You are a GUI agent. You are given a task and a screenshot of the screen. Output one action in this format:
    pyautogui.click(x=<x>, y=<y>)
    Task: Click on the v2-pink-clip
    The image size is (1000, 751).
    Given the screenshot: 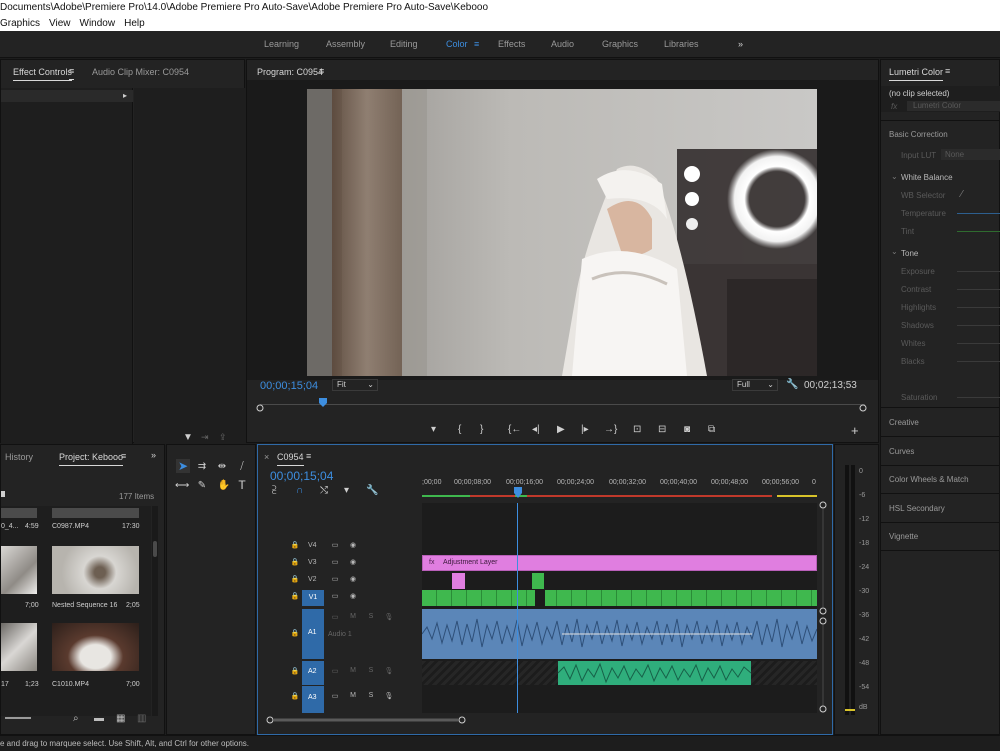 What is the action you would take?
    pyautogui.click(x=458, y=581)
    